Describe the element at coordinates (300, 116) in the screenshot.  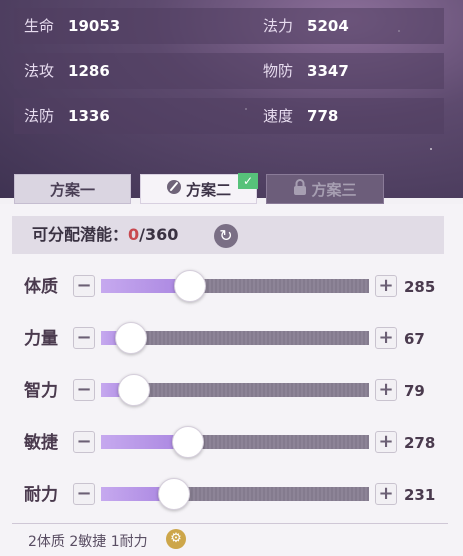
I see `stat-speed: 速度 778` at that location.